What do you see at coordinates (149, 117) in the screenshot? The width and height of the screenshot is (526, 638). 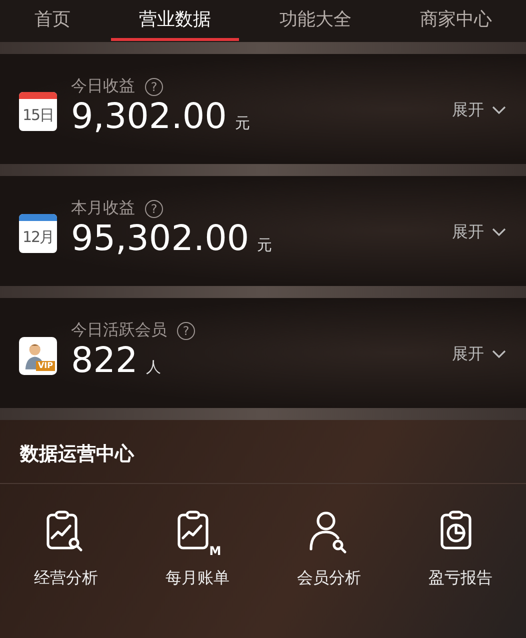 I see `stat-value: 9,302.00` at bounding box center [149, 117].